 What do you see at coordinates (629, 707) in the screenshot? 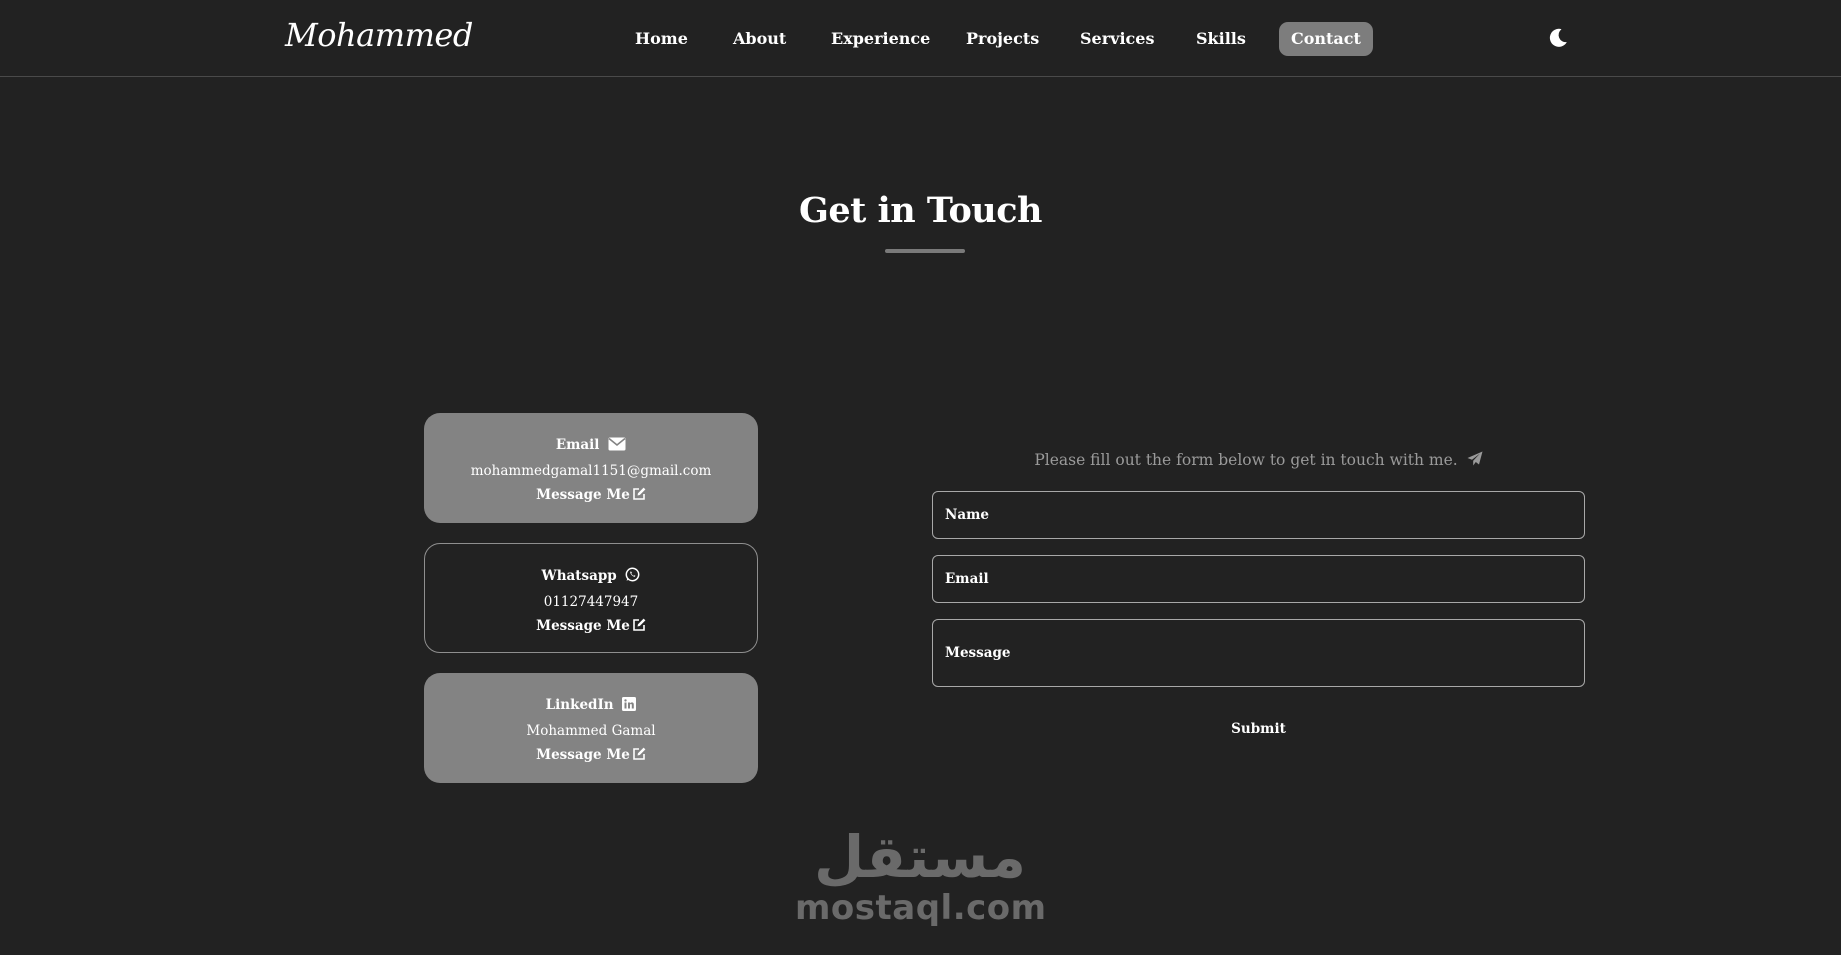
I see `linkedin-icon` at bounding box center [629, 707].